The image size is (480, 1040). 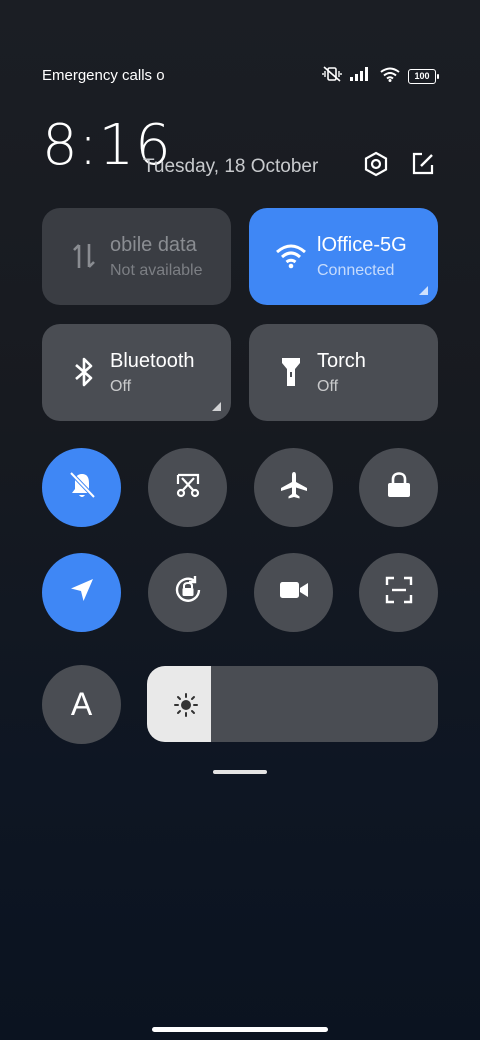 I want to click on airplane-icon, so click(x=294, y=487).